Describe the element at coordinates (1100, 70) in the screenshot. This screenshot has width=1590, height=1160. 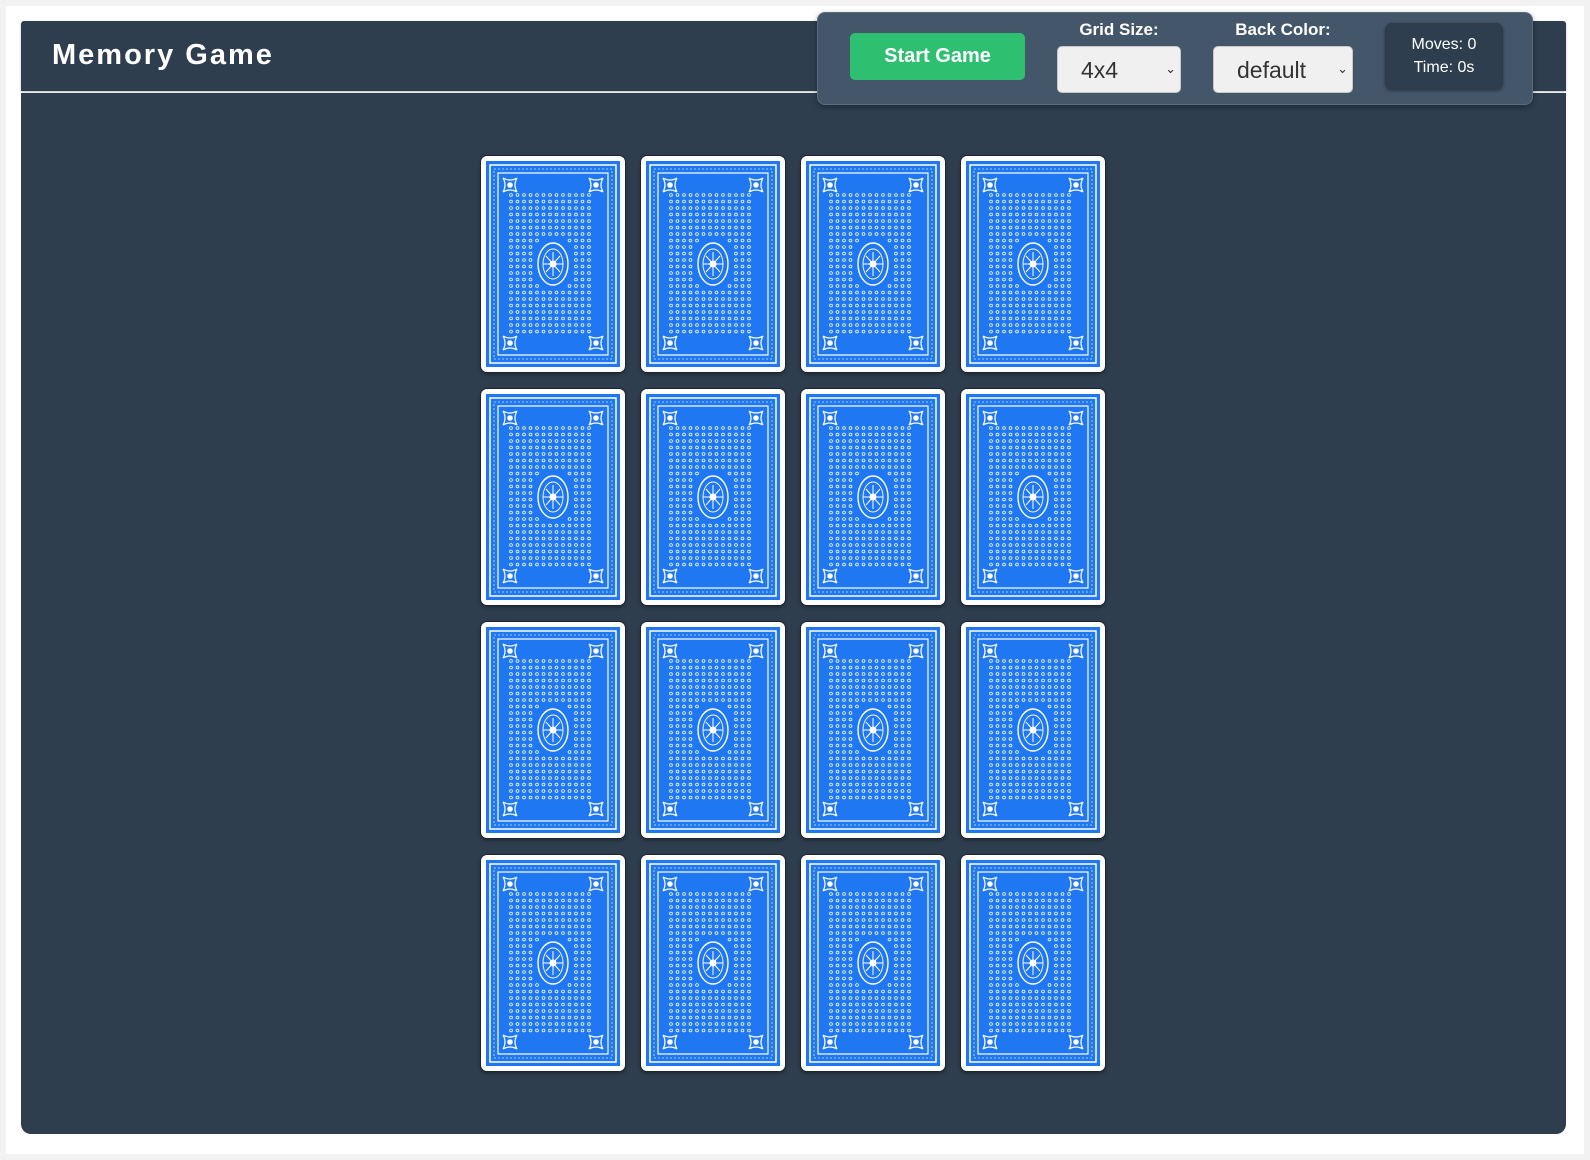
I see `grid-size-value: 4x4` at that location.